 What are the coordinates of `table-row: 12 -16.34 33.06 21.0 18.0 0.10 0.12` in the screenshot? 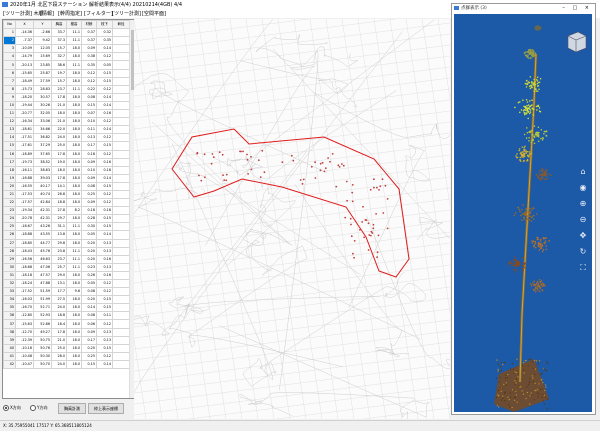 It's located at (66, 122).